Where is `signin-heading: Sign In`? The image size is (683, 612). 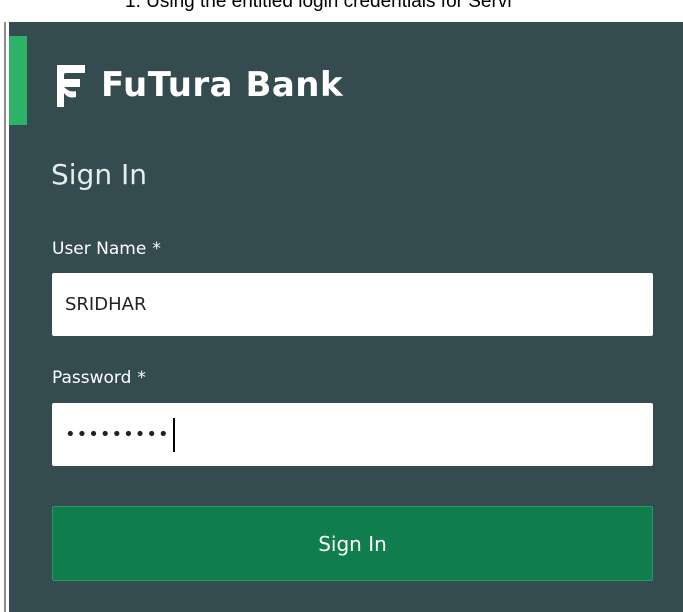
signin-heading: Sign In is located at coordinates (99, 174).